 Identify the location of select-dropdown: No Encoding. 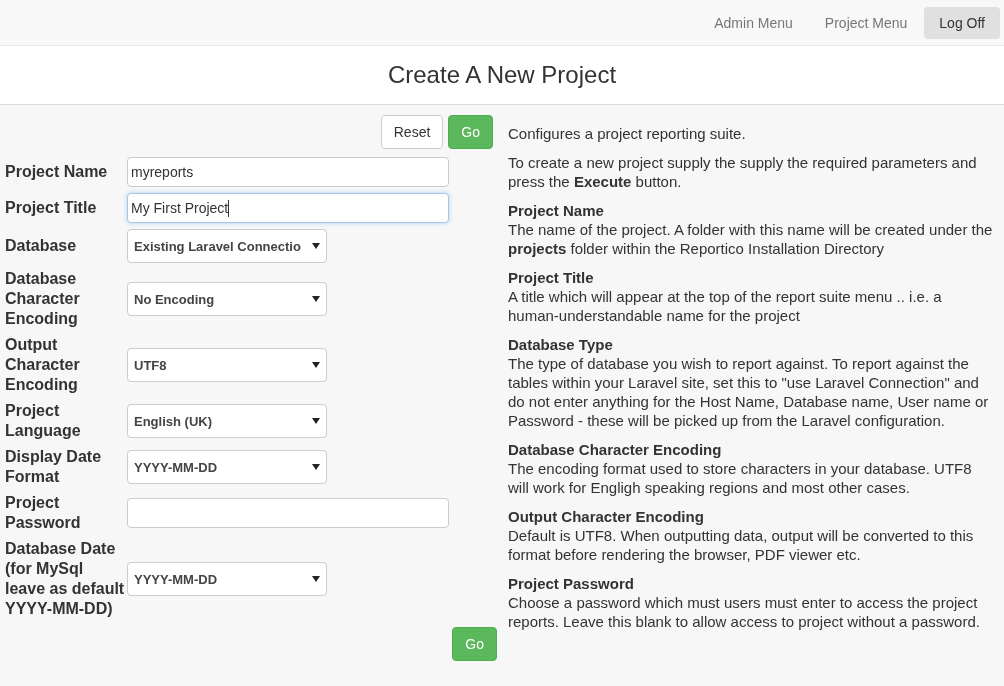
(227, 299).